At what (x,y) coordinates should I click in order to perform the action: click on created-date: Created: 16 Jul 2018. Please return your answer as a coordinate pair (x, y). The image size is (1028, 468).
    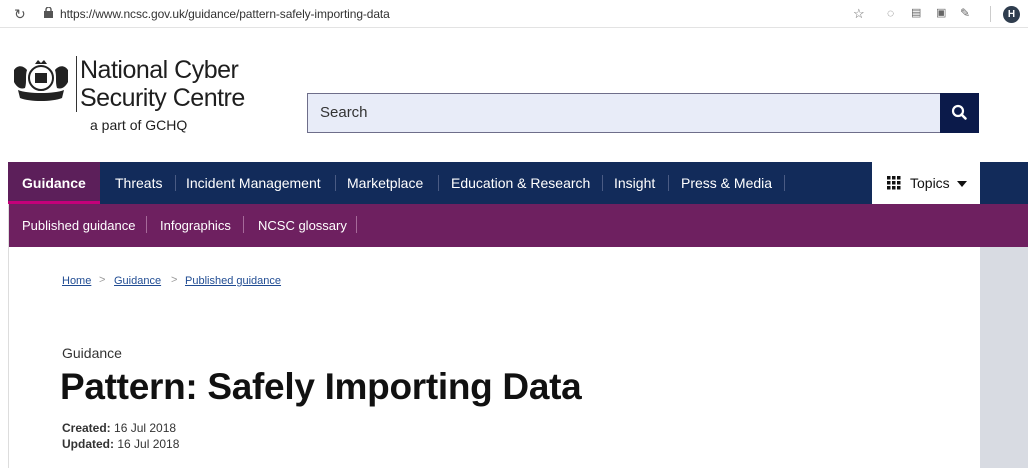
    Looking at the image, I should click on (119, 428).